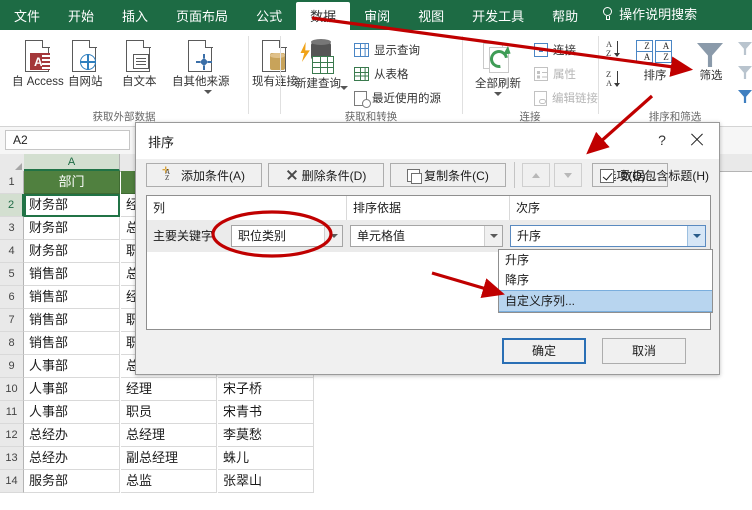  Describe the element at coordinates (662, 140) in the screenshot. I see `help-icon: ?` at that location.